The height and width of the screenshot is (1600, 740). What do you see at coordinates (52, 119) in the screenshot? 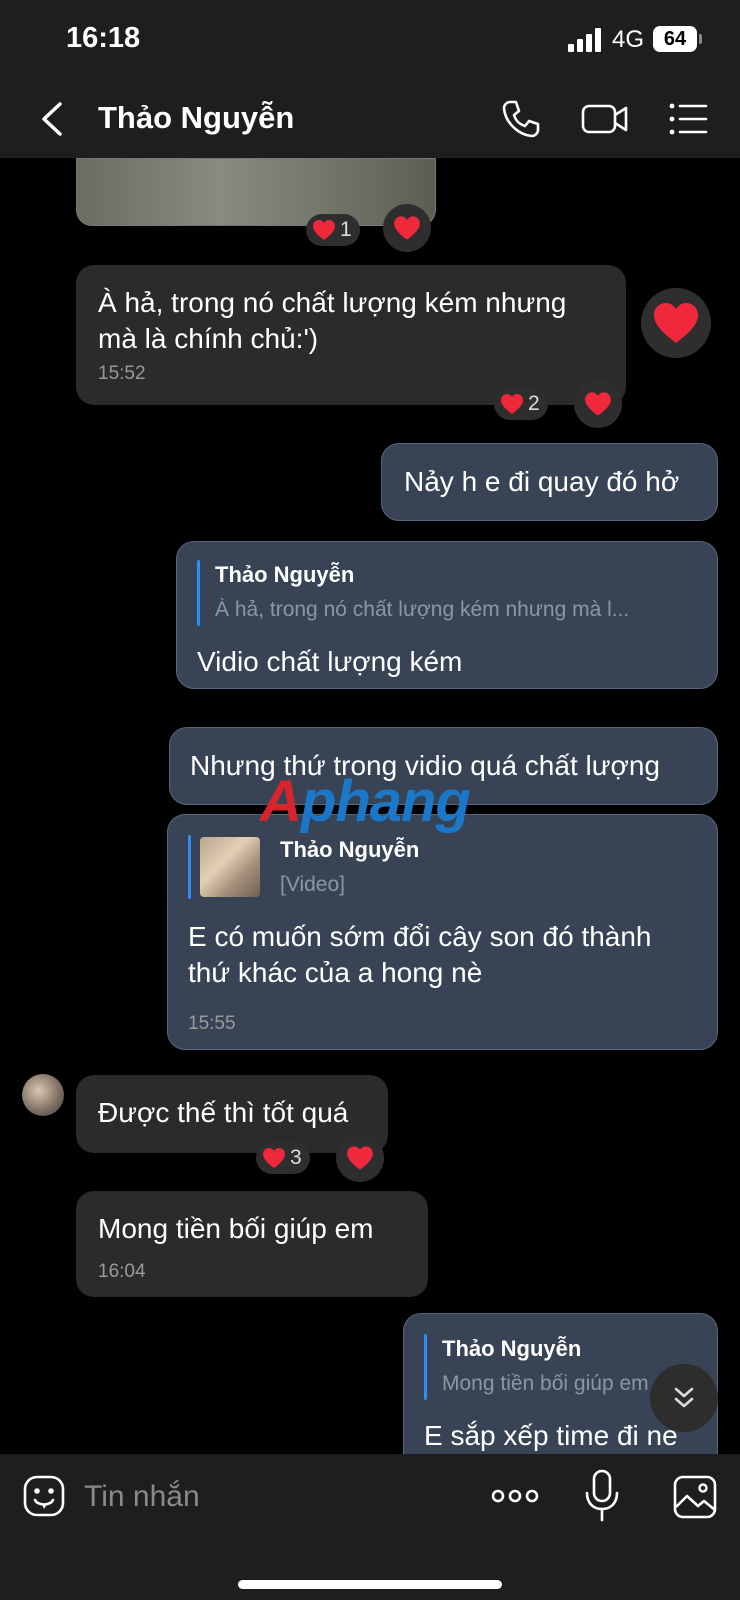
I see `back-icon` at bounding box center [52, 119].